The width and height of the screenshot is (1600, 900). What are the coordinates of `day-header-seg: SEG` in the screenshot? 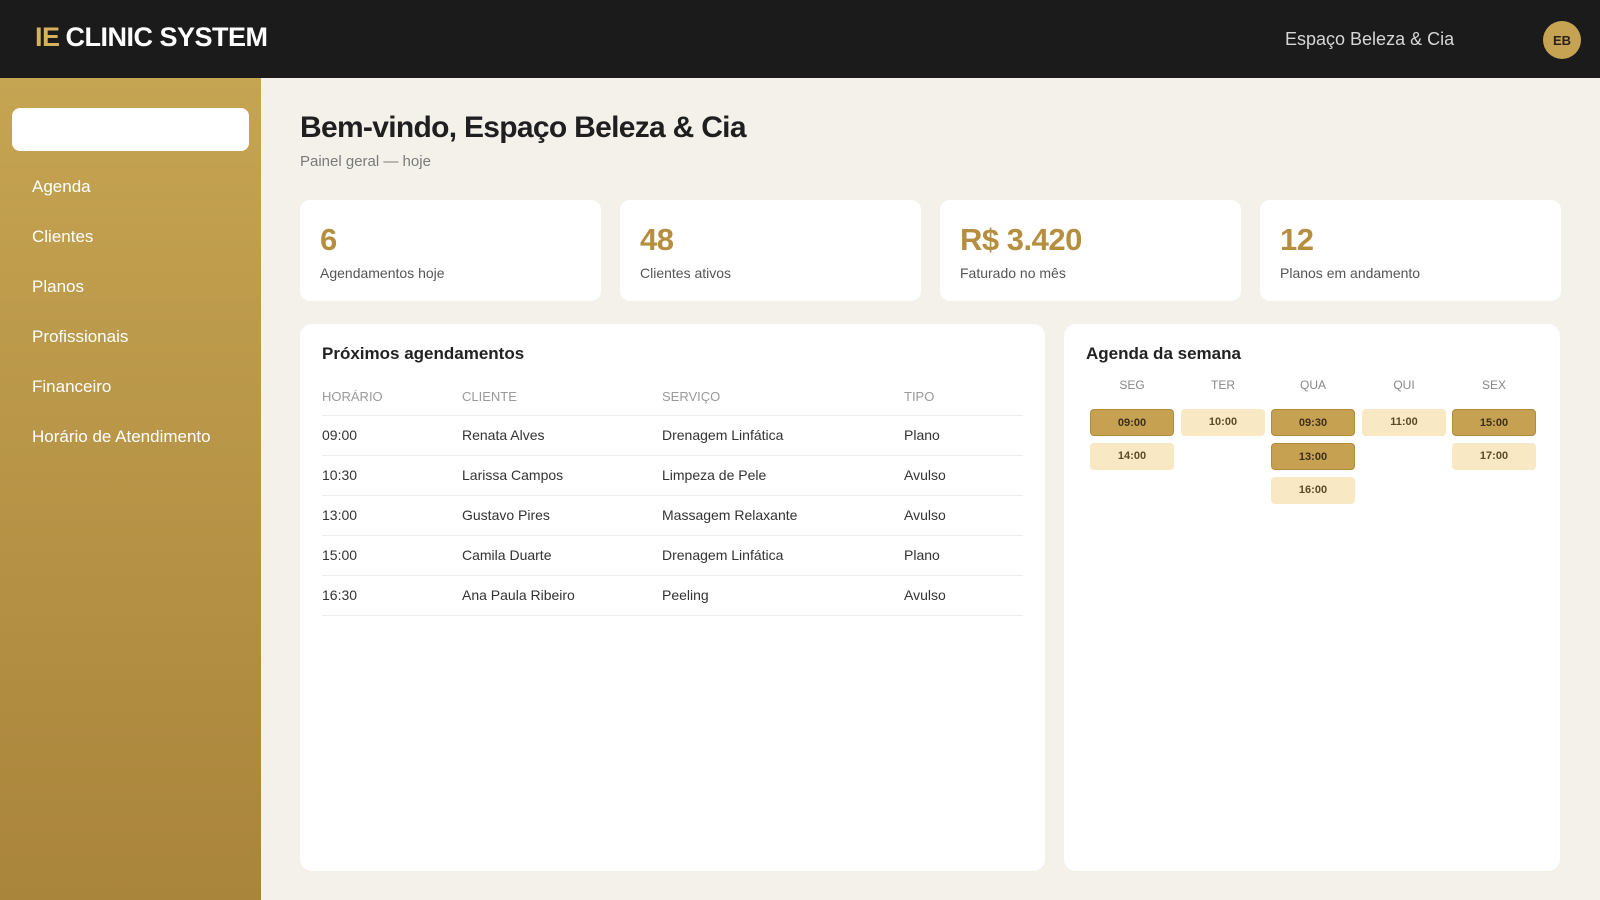 It's located at (1132, 385).